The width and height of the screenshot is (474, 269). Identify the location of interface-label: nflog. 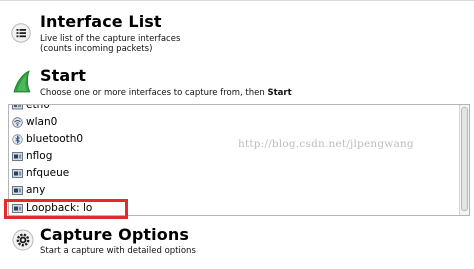
(39, 156).